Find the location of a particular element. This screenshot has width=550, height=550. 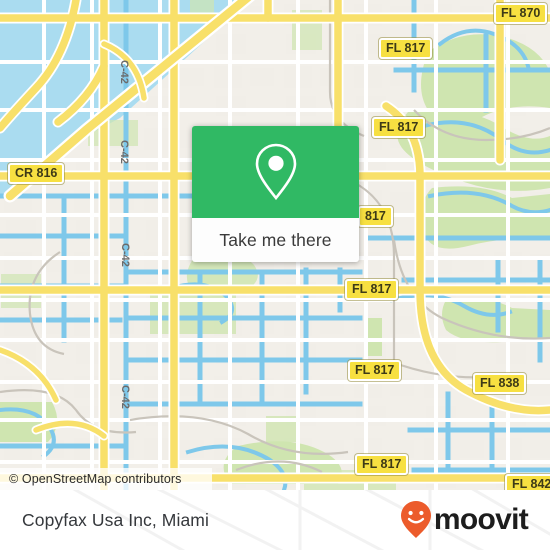

road-shield-fl-838: FL 838 is located at coordinates (500, 384).